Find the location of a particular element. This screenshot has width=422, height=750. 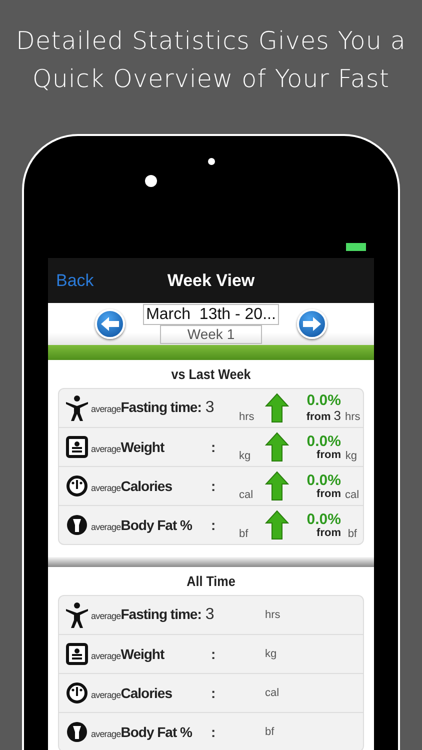

back-button: Back is located at coordinates (83, 280).